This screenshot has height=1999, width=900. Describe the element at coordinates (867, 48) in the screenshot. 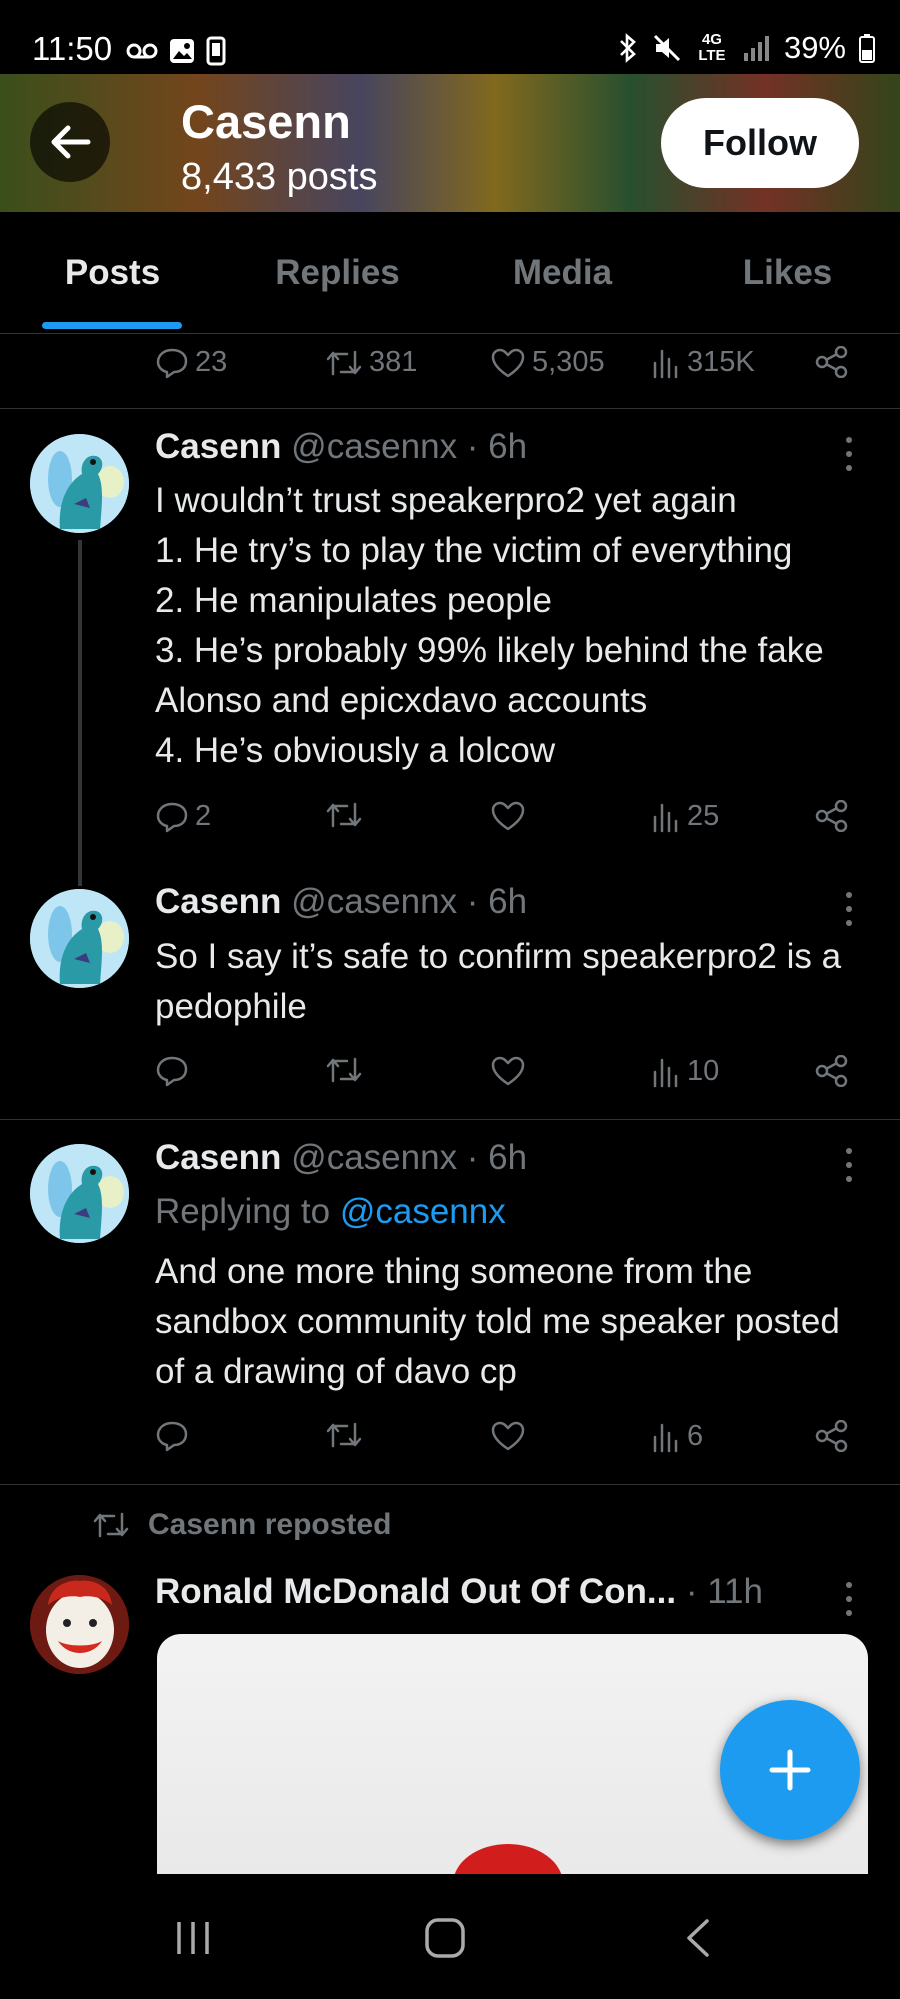

I see `battery-icon` at that location.